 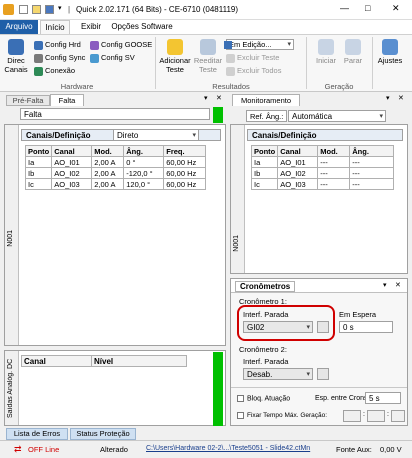 I want to click on tab-lista-erros: Lista de Erros, so click(x=37, y=434).